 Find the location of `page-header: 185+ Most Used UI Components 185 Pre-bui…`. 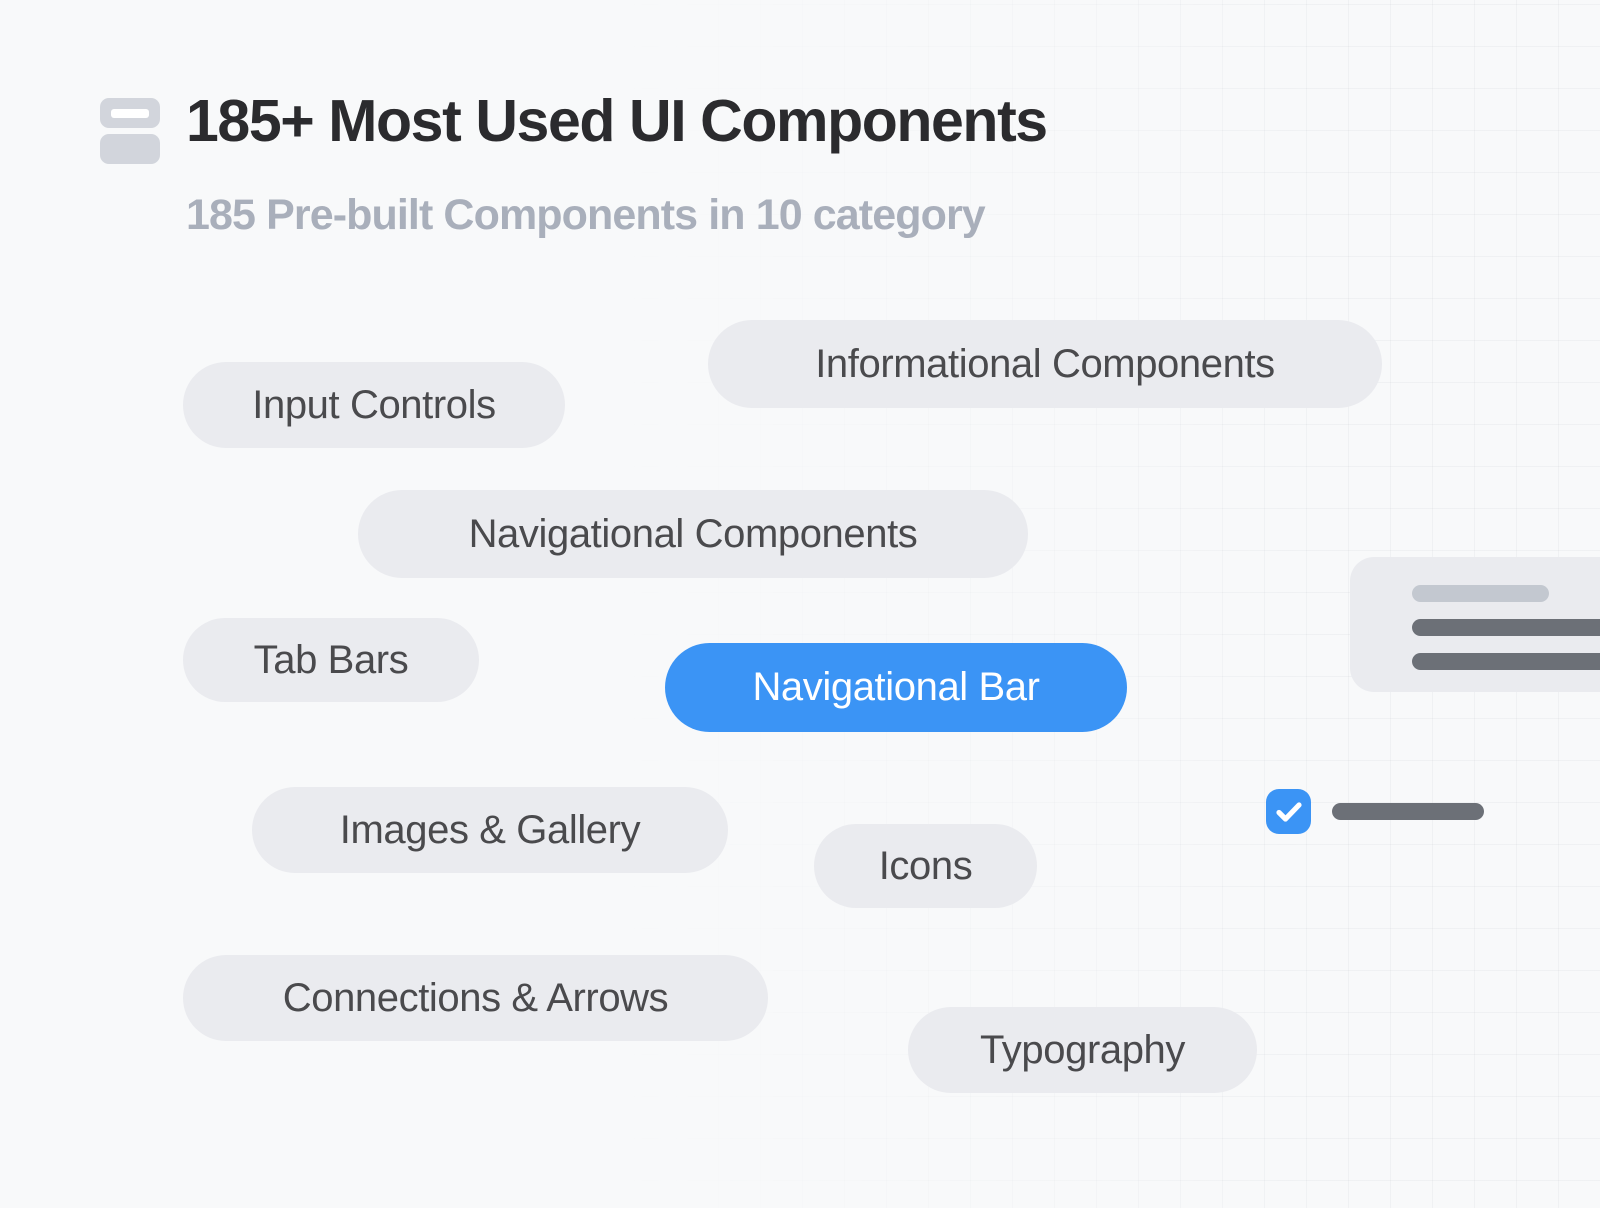

page-header: 185+ Most Used UI Components 185 Pre-bui… is located at coordinates (574, 163).